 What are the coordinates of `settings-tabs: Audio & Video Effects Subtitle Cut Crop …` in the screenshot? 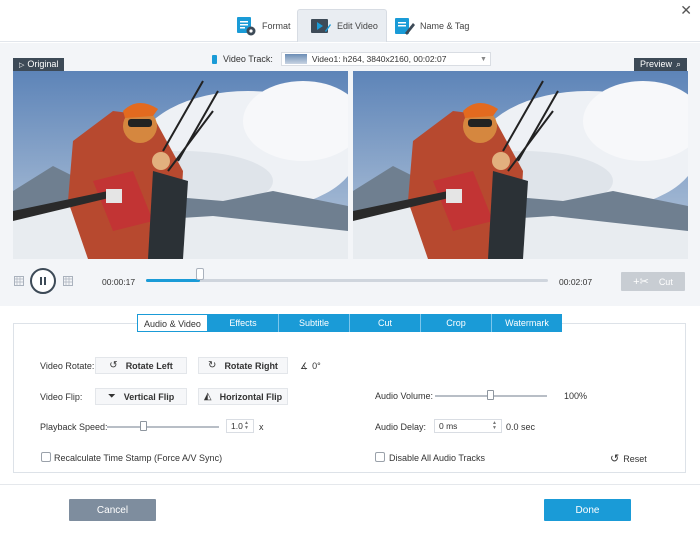 It's located at (349, 323).